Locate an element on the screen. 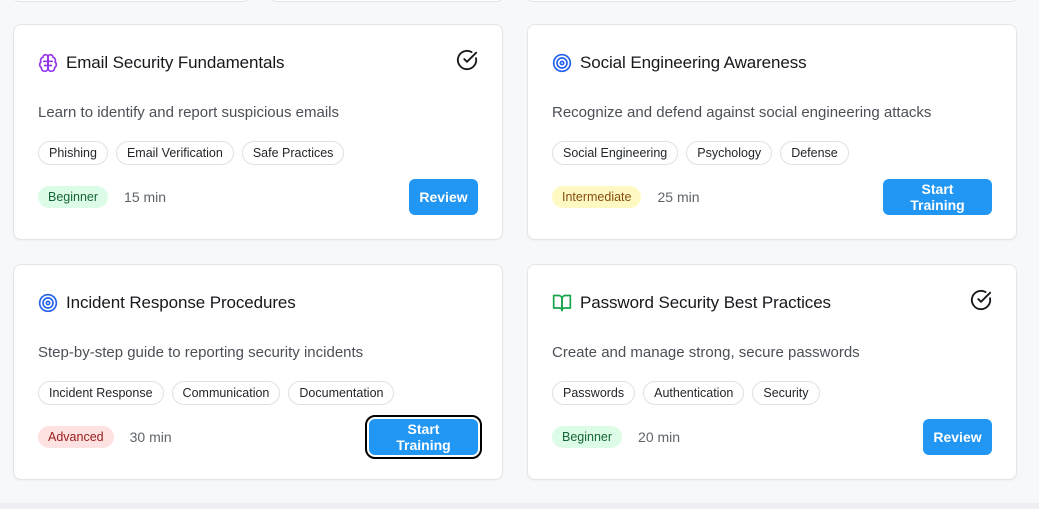  duration: 20 min is located at coordinates (659, 437).